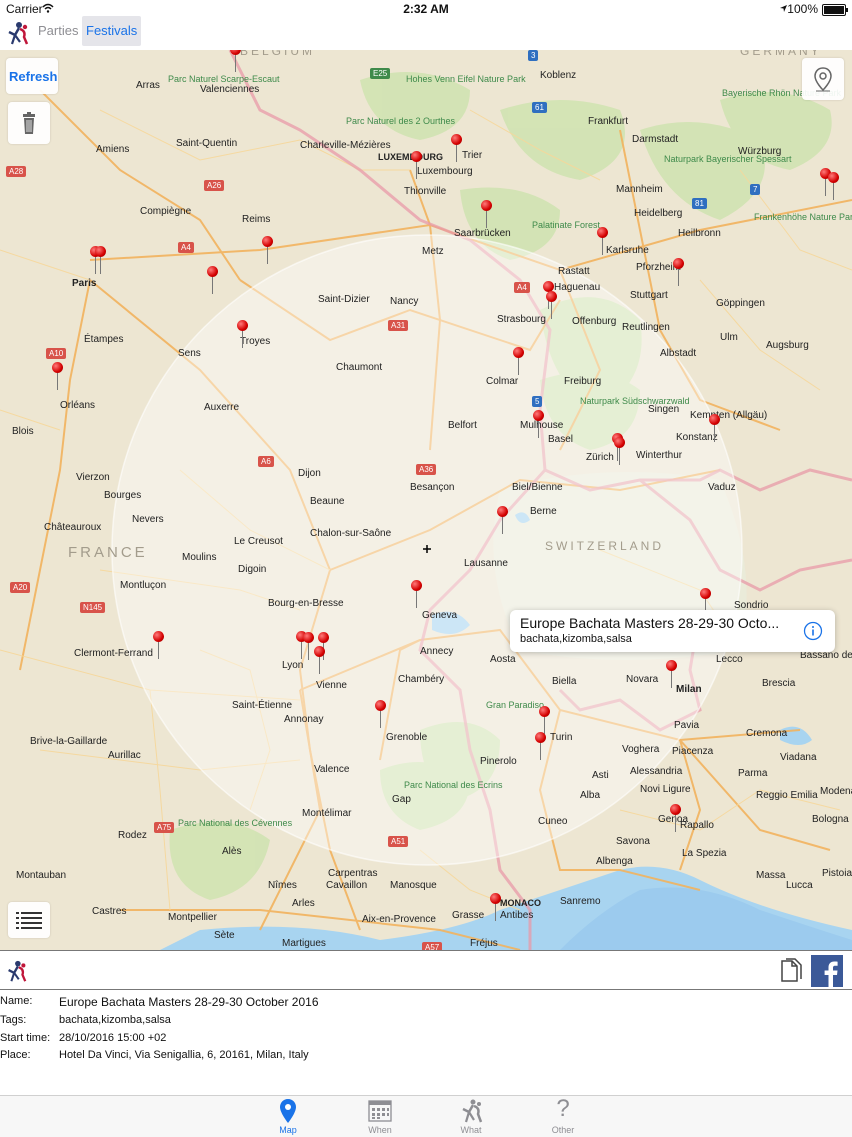  What do you see at coordinates (537, 487) in the screenshot?
I see `map-label-city: Biel/Bienne` at bounding box center [537, 487].